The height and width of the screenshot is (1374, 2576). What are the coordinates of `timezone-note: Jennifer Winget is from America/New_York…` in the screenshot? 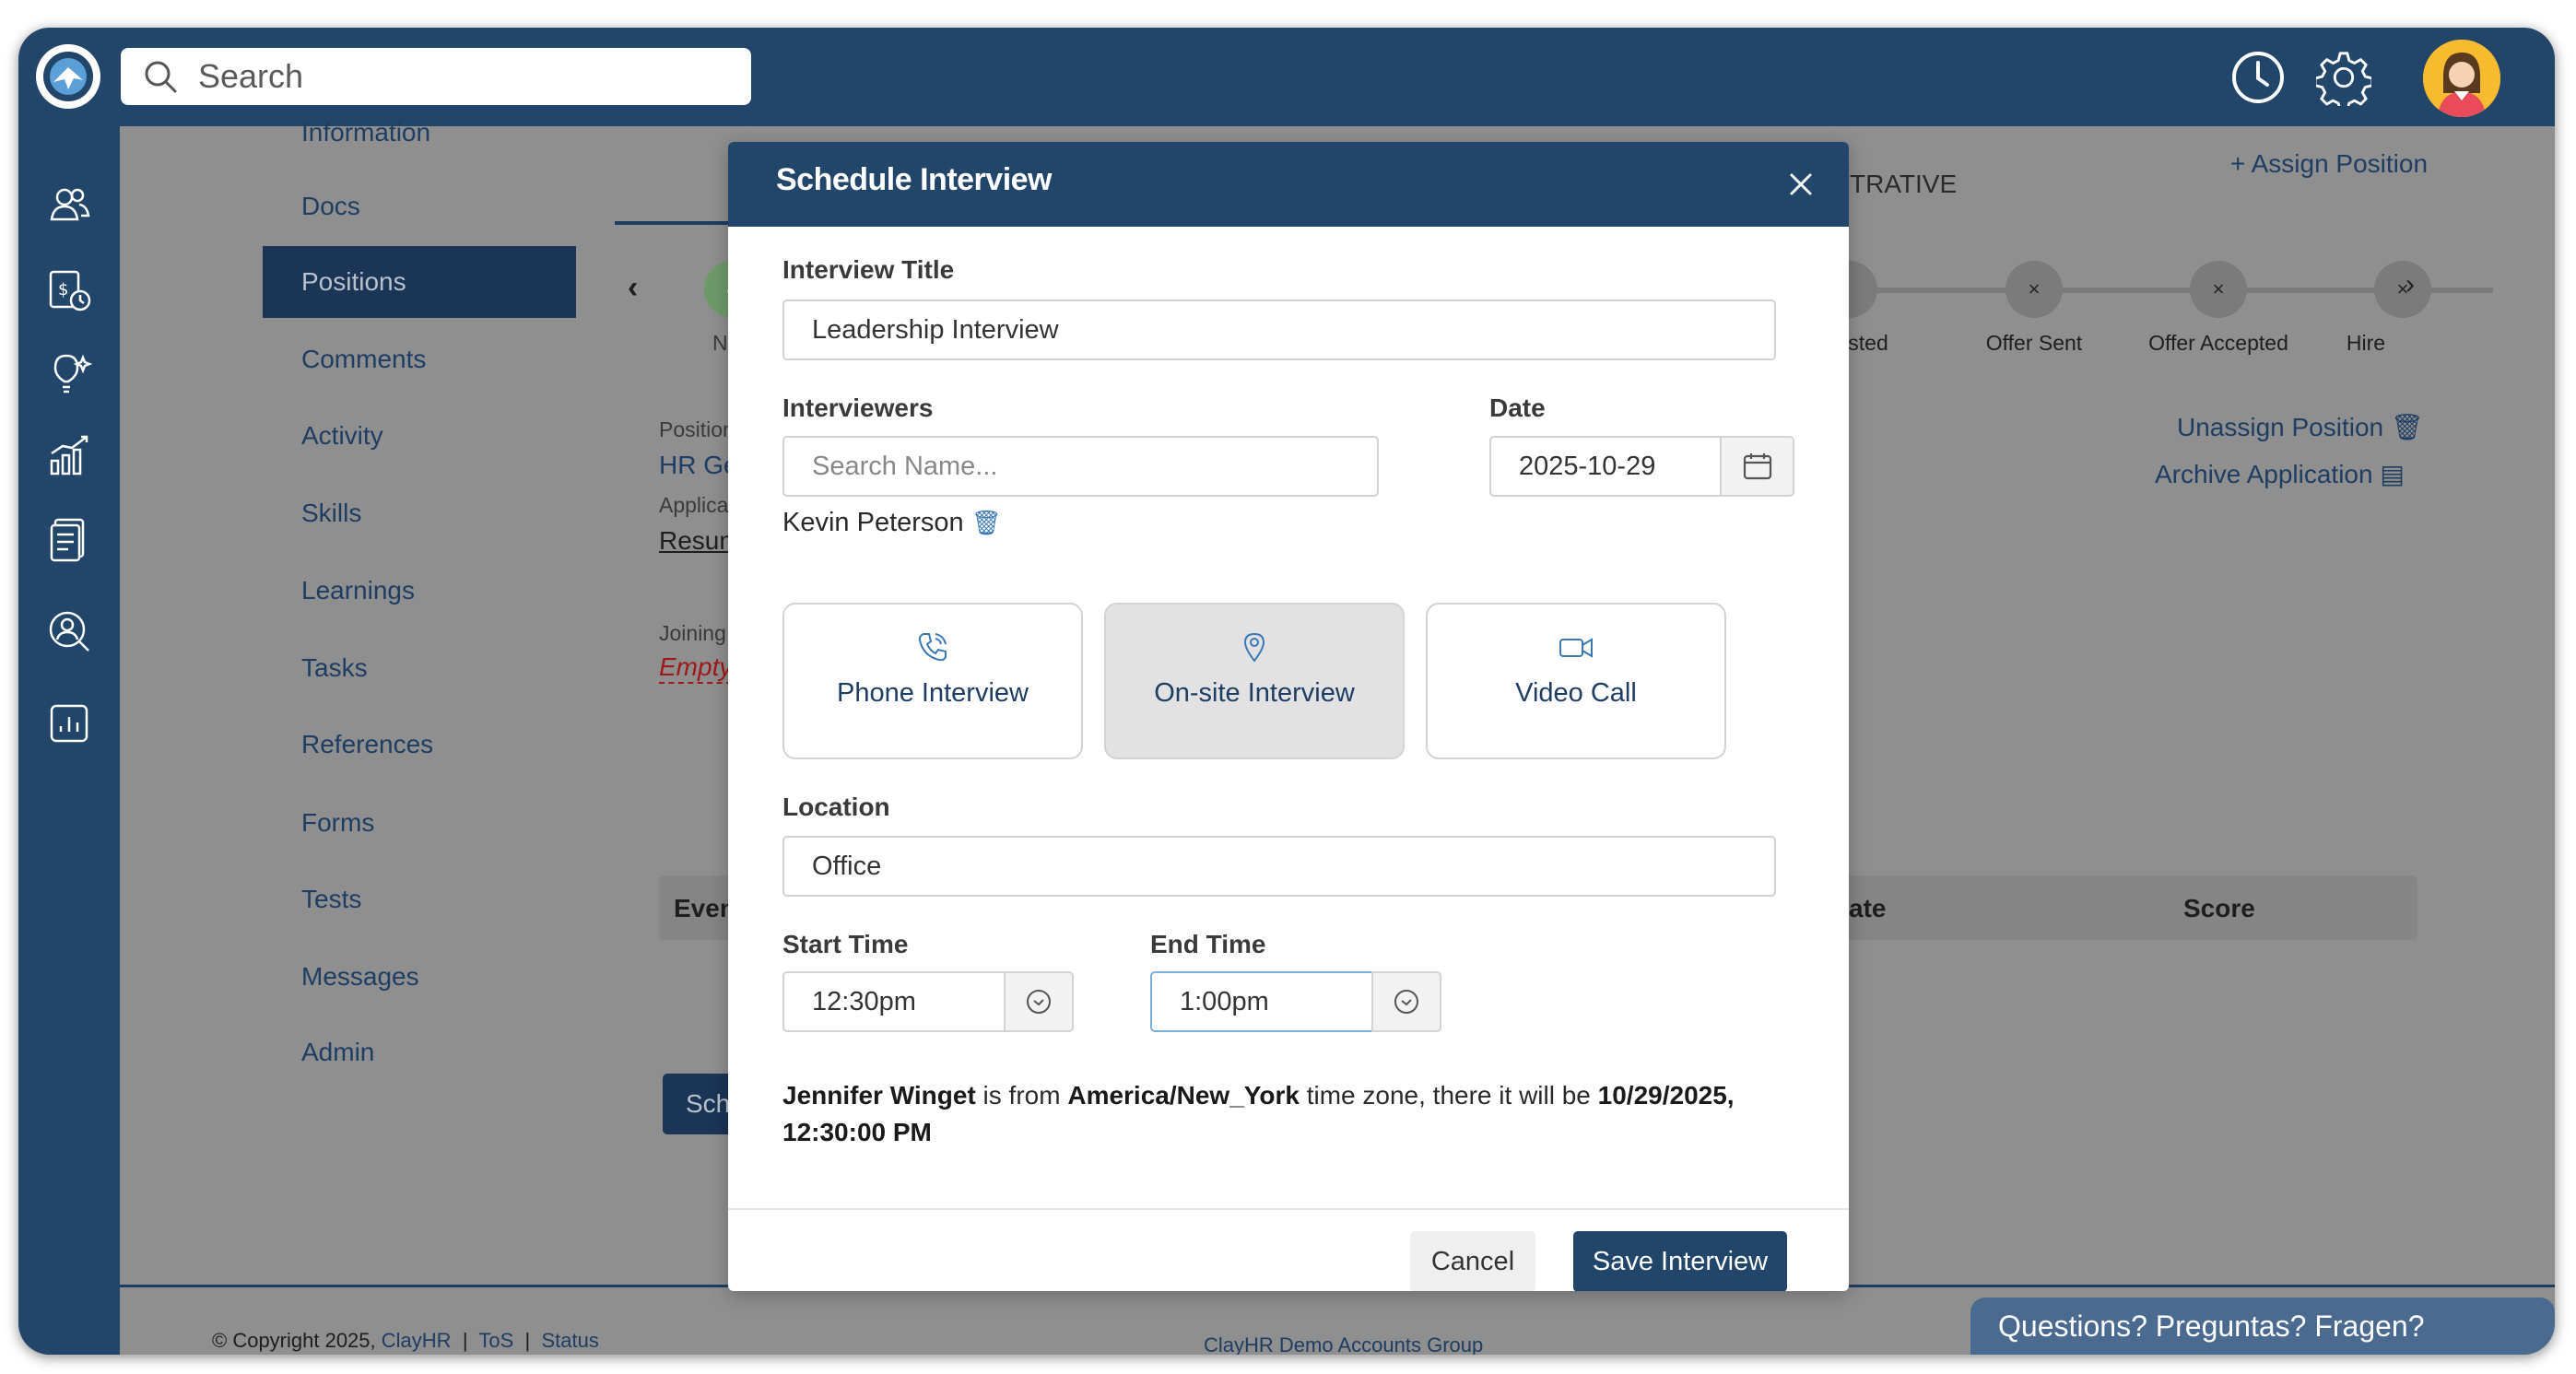 It's located at (1258, 1113).